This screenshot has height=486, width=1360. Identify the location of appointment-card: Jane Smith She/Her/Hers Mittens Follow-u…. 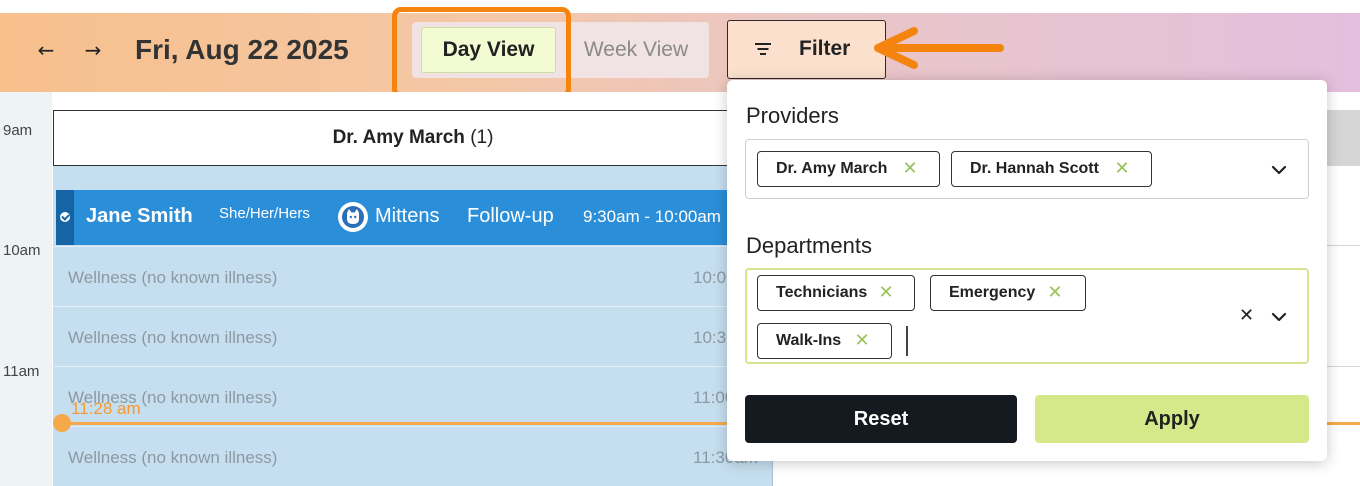
(414, 217).